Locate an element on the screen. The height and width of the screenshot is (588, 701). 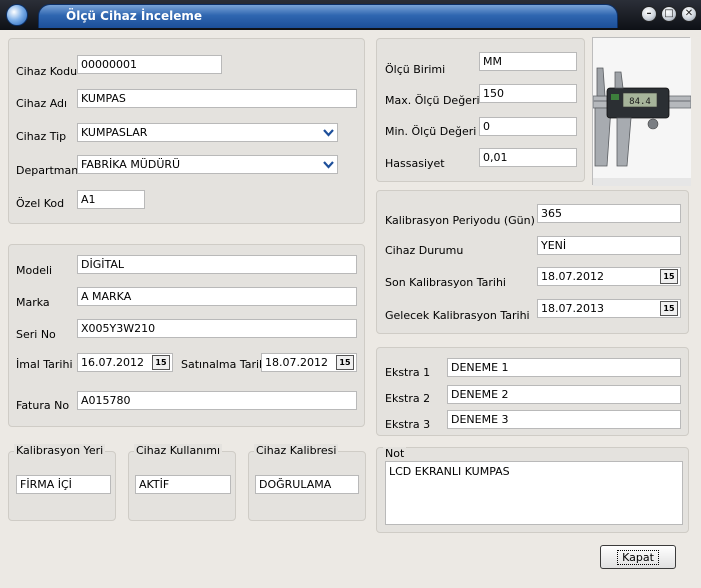
son-tarih-label: Son Kalibrasyon Tarihi is located at coordinates (445, 282).